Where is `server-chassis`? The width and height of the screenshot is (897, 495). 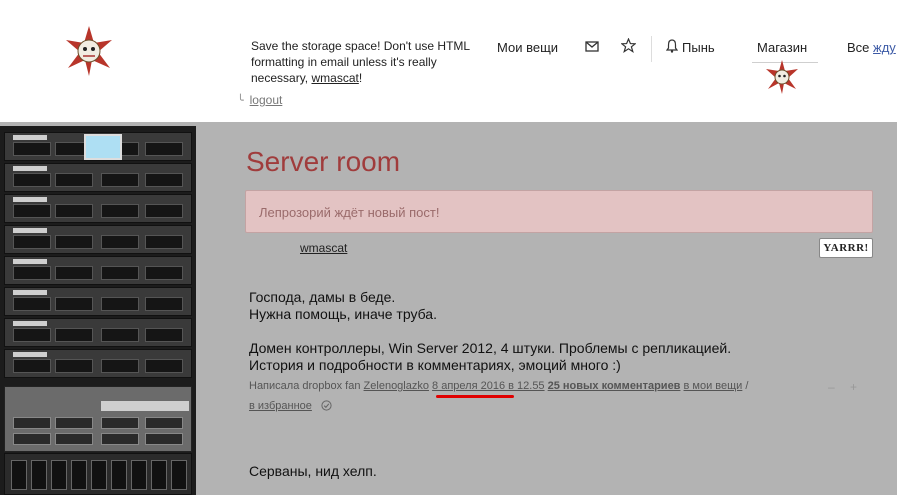 server-chassis is located at coordinates (98, 419).